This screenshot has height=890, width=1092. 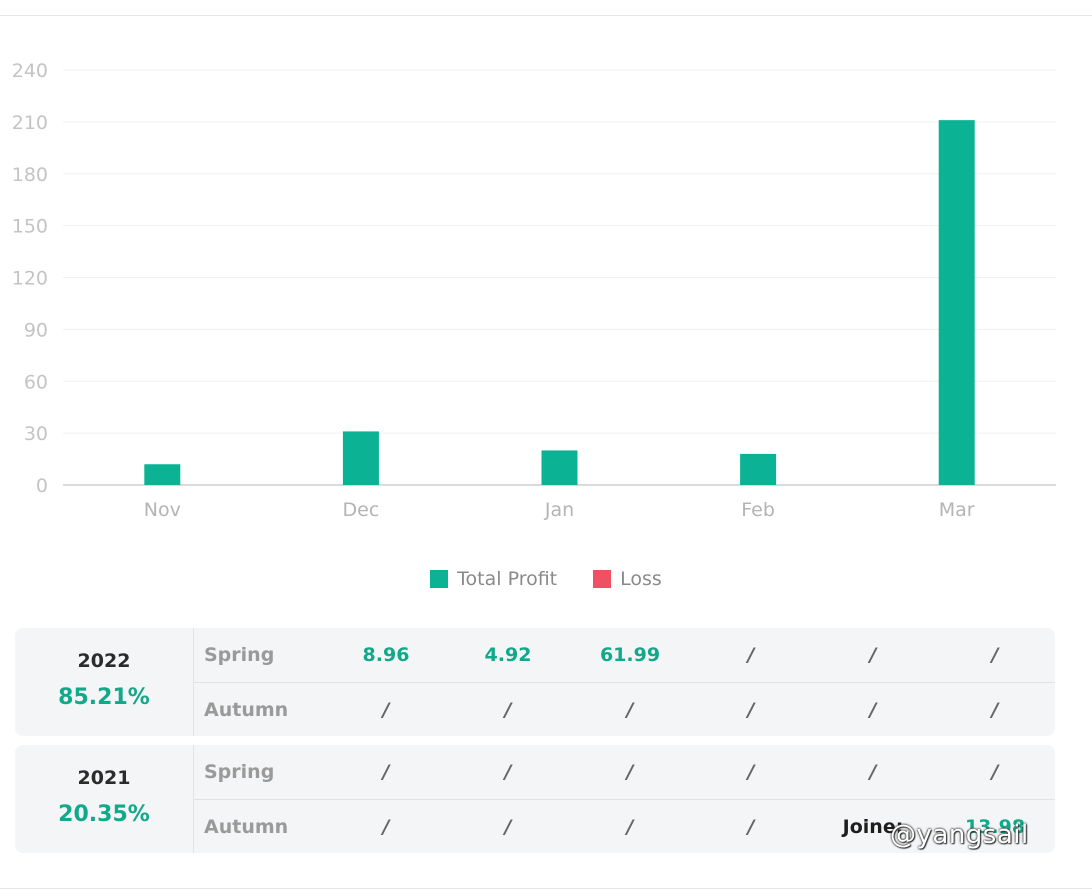 I want to click on y-tick-label: 150, so click(x=30, y=227).